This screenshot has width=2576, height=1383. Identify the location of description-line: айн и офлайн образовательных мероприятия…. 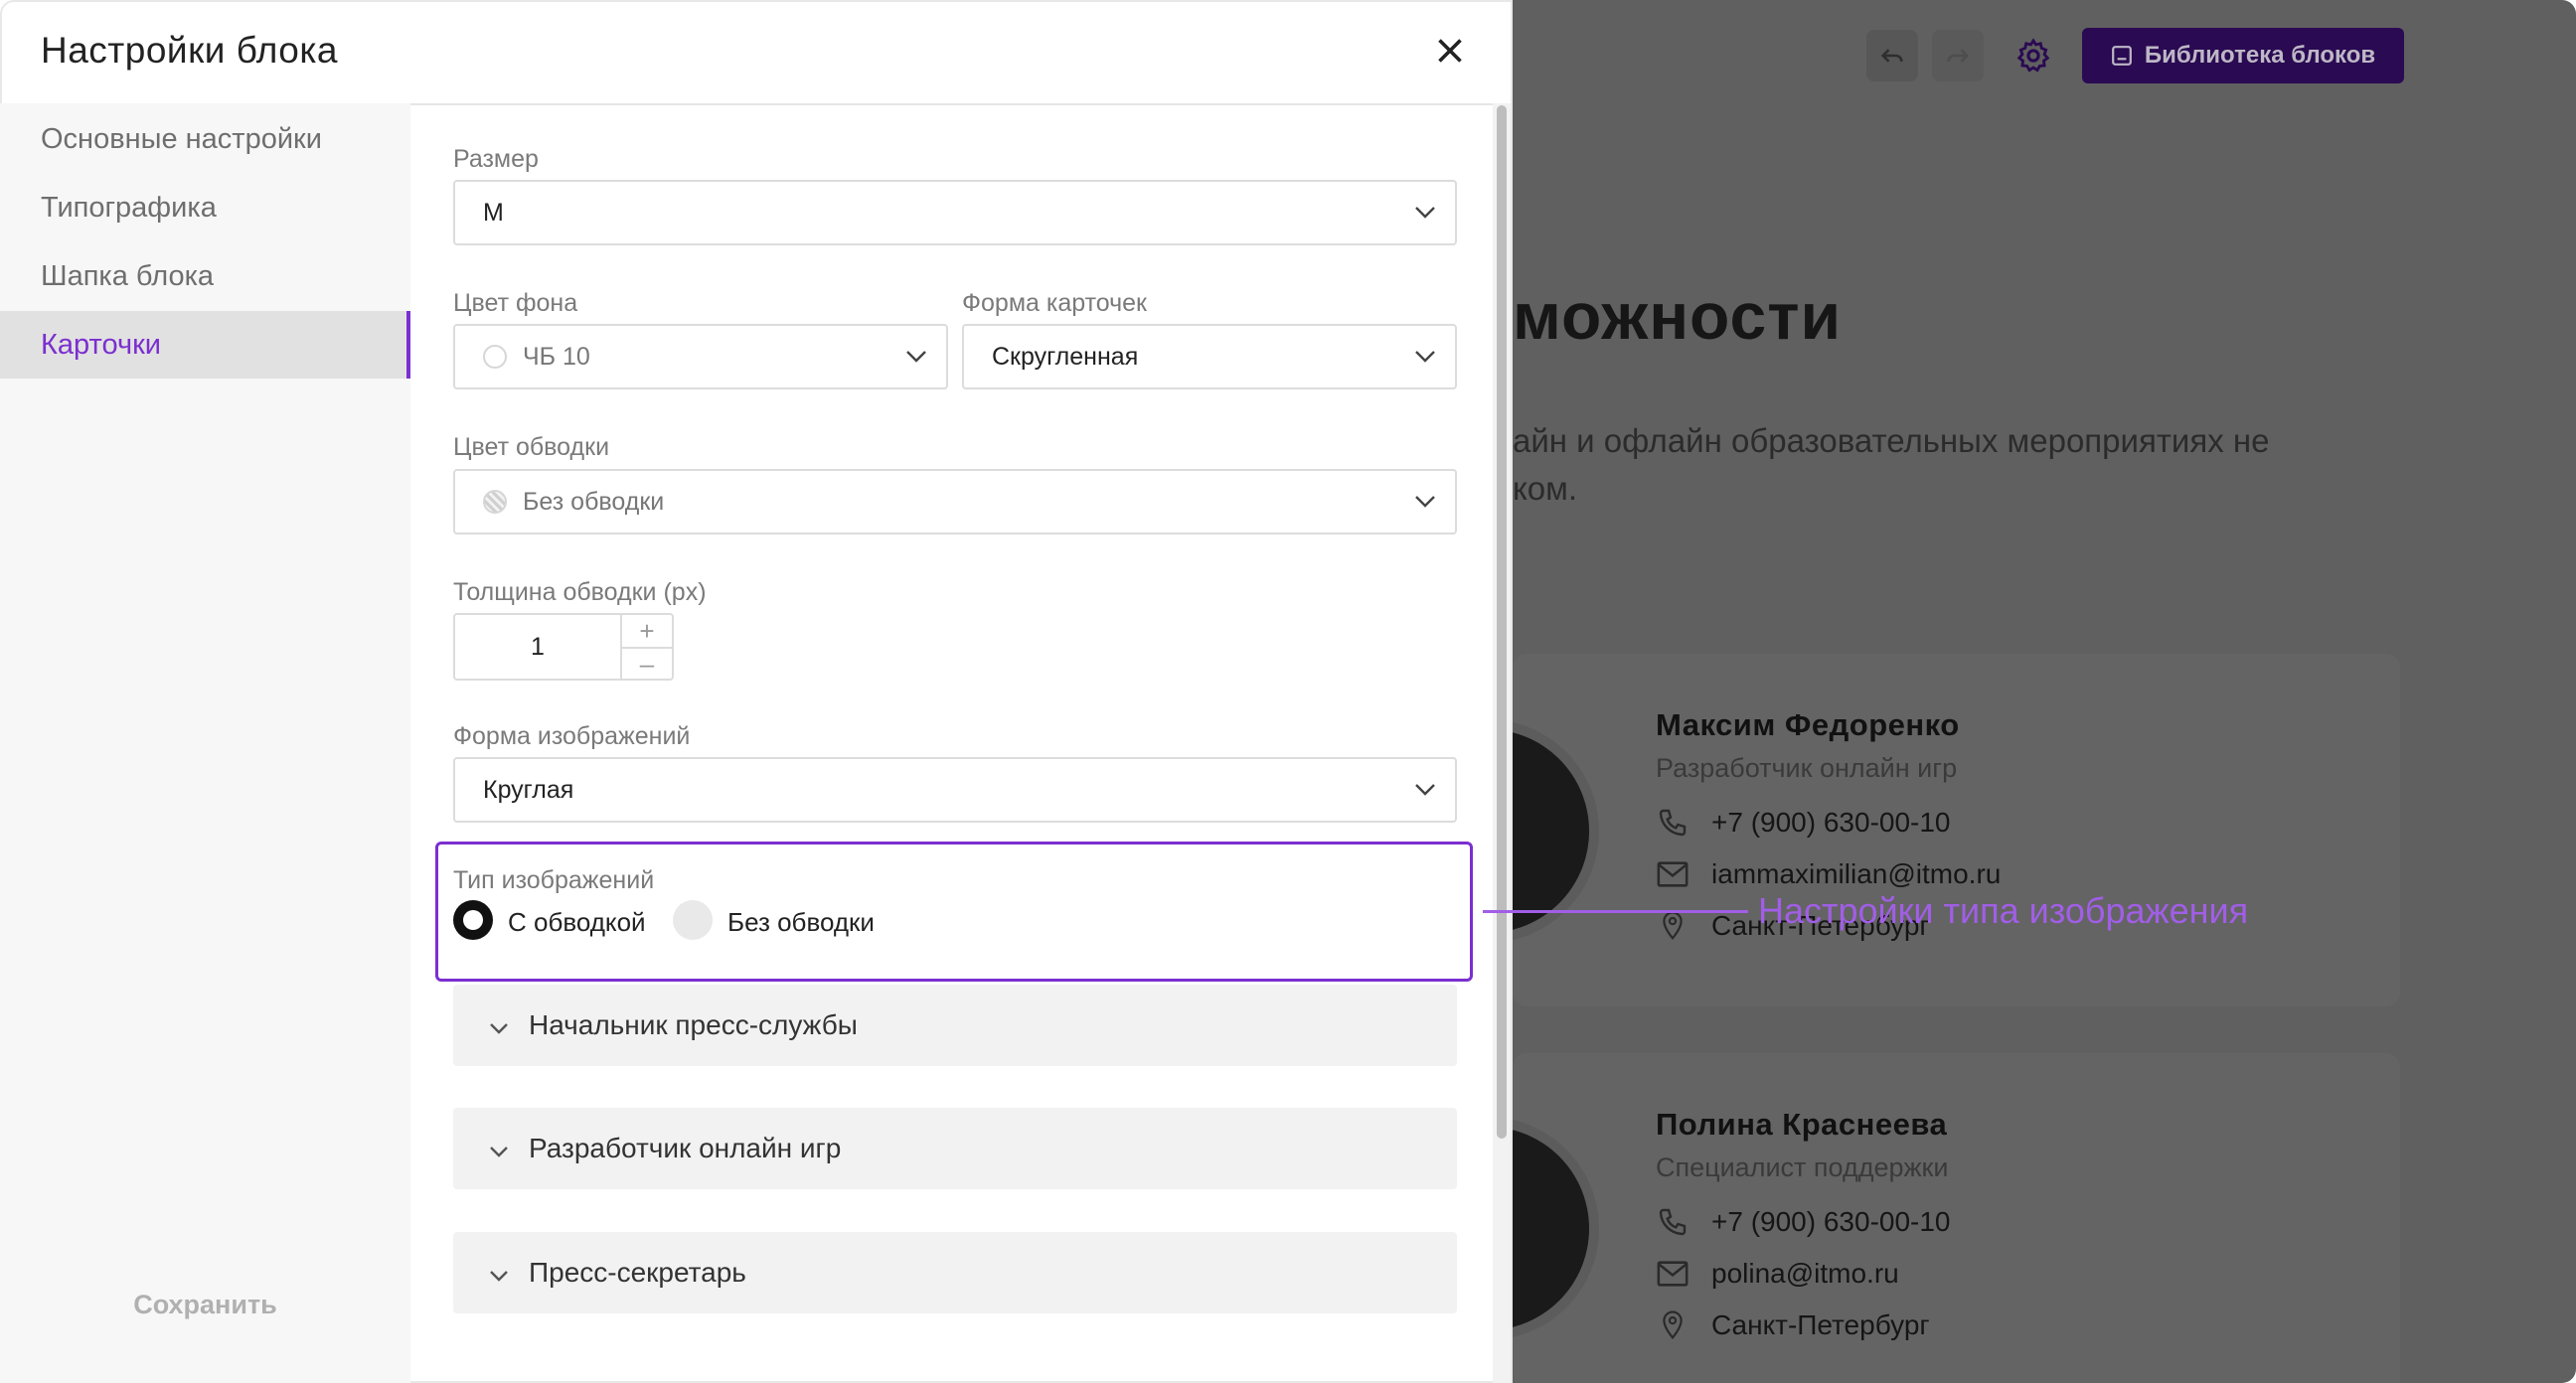
(1891, 441).